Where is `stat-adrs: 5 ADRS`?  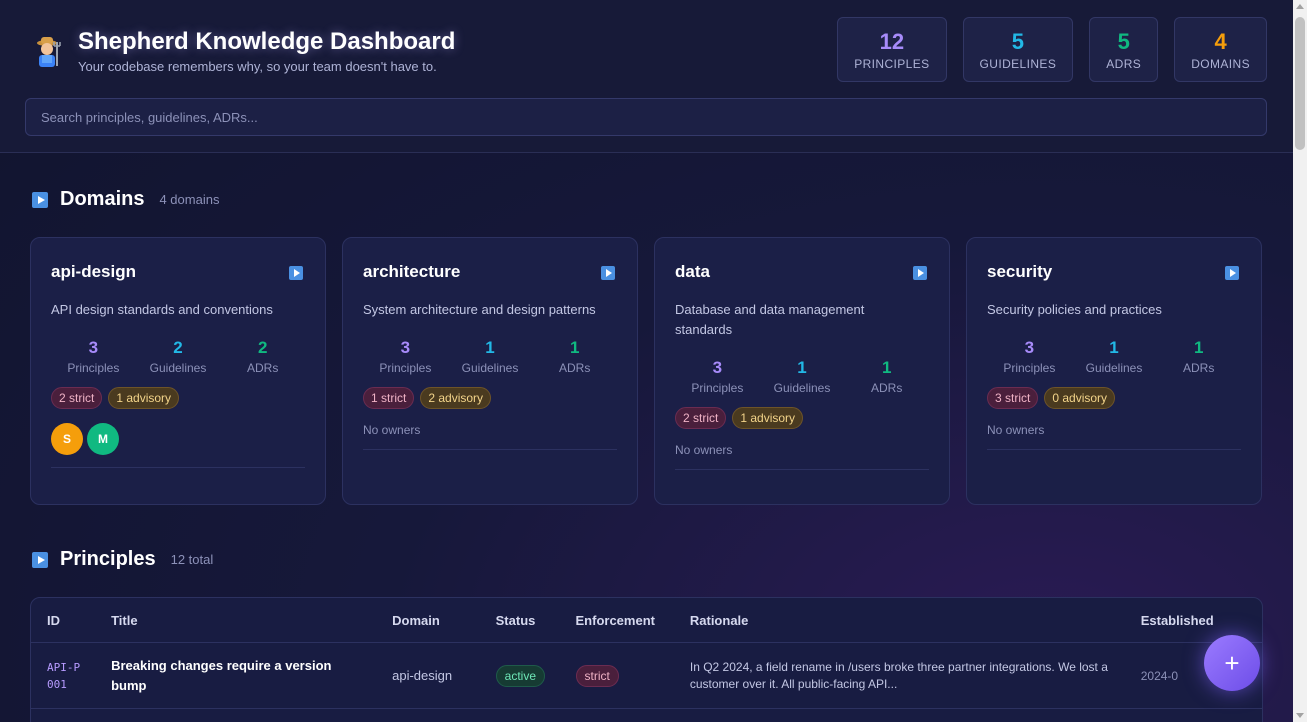
stat-adrs: 5 ADRS is located at coordinates (1124, 49).